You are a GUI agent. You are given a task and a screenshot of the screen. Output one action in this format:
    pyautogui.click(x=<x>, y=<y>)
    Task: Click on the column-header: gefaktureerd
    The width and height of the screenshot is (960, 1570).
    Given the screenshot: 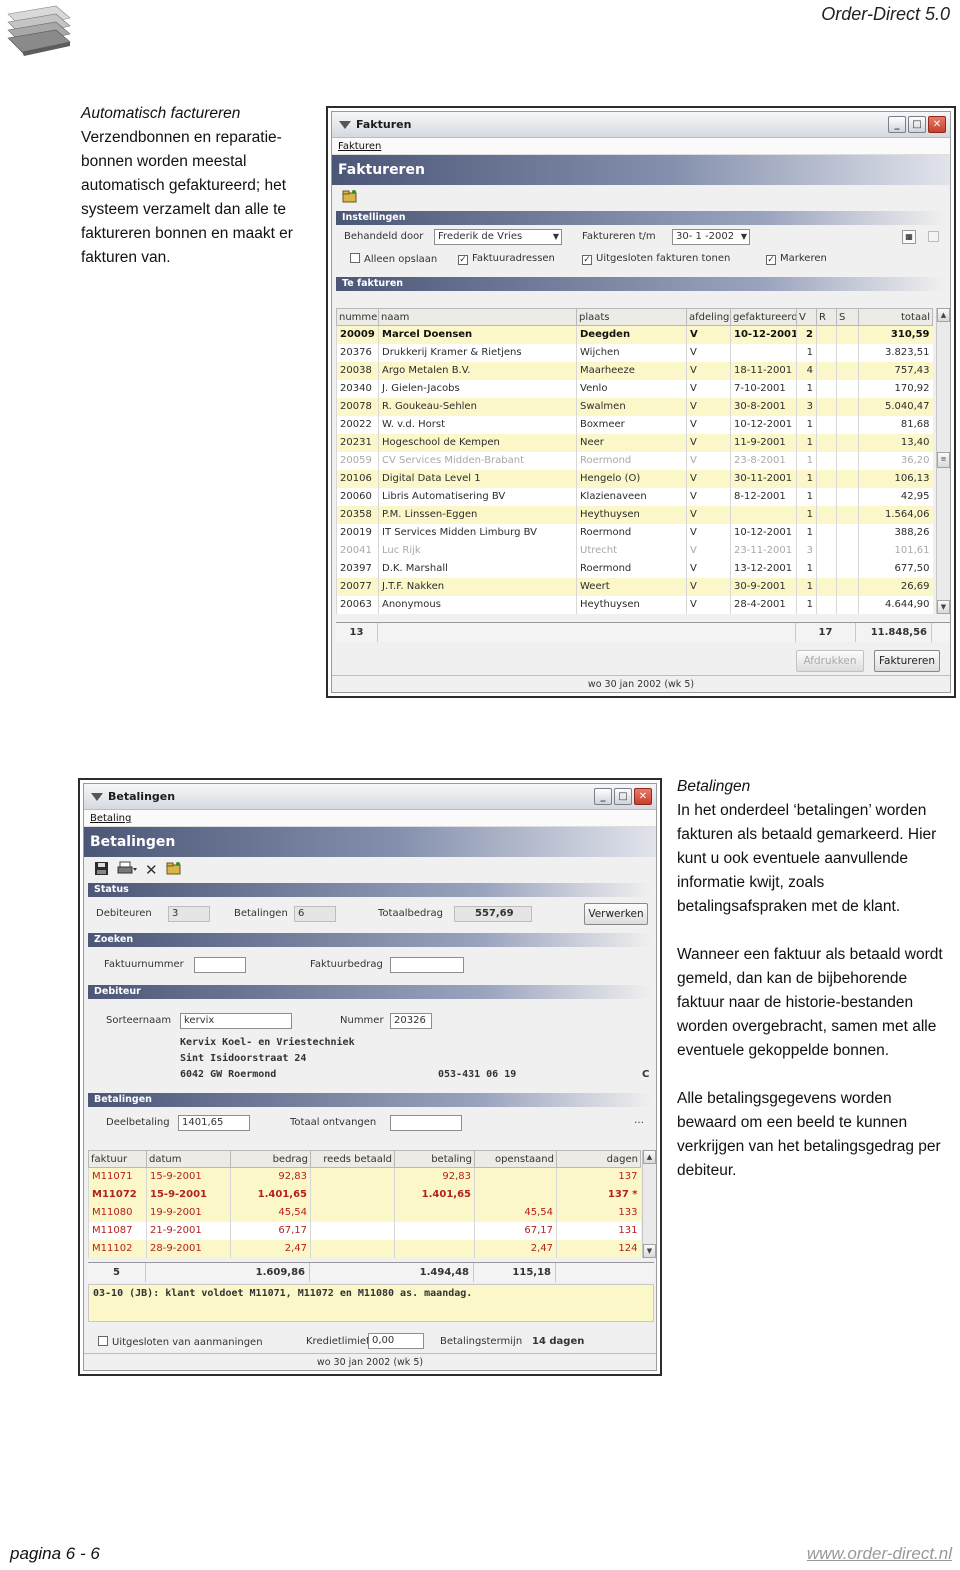 What is the action you would take?
    pyautogui.click(x=763, y=317)
    